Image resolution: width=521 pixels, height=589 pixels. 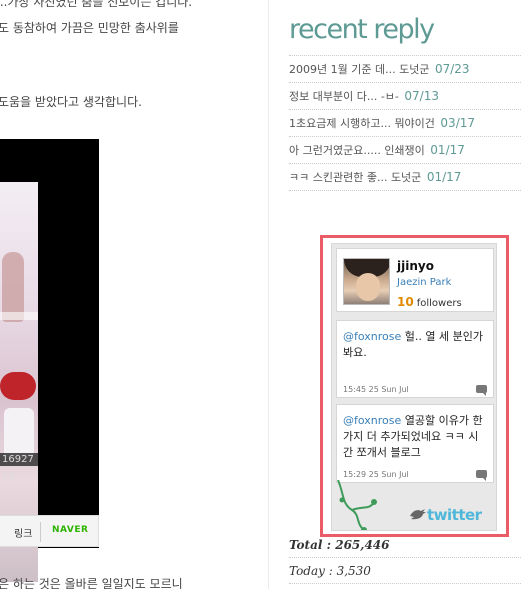 I want to click on reply-excerpt: ㅋㅋ 스킨관련한 좋... 도넛군, so click(x=355, y=177).